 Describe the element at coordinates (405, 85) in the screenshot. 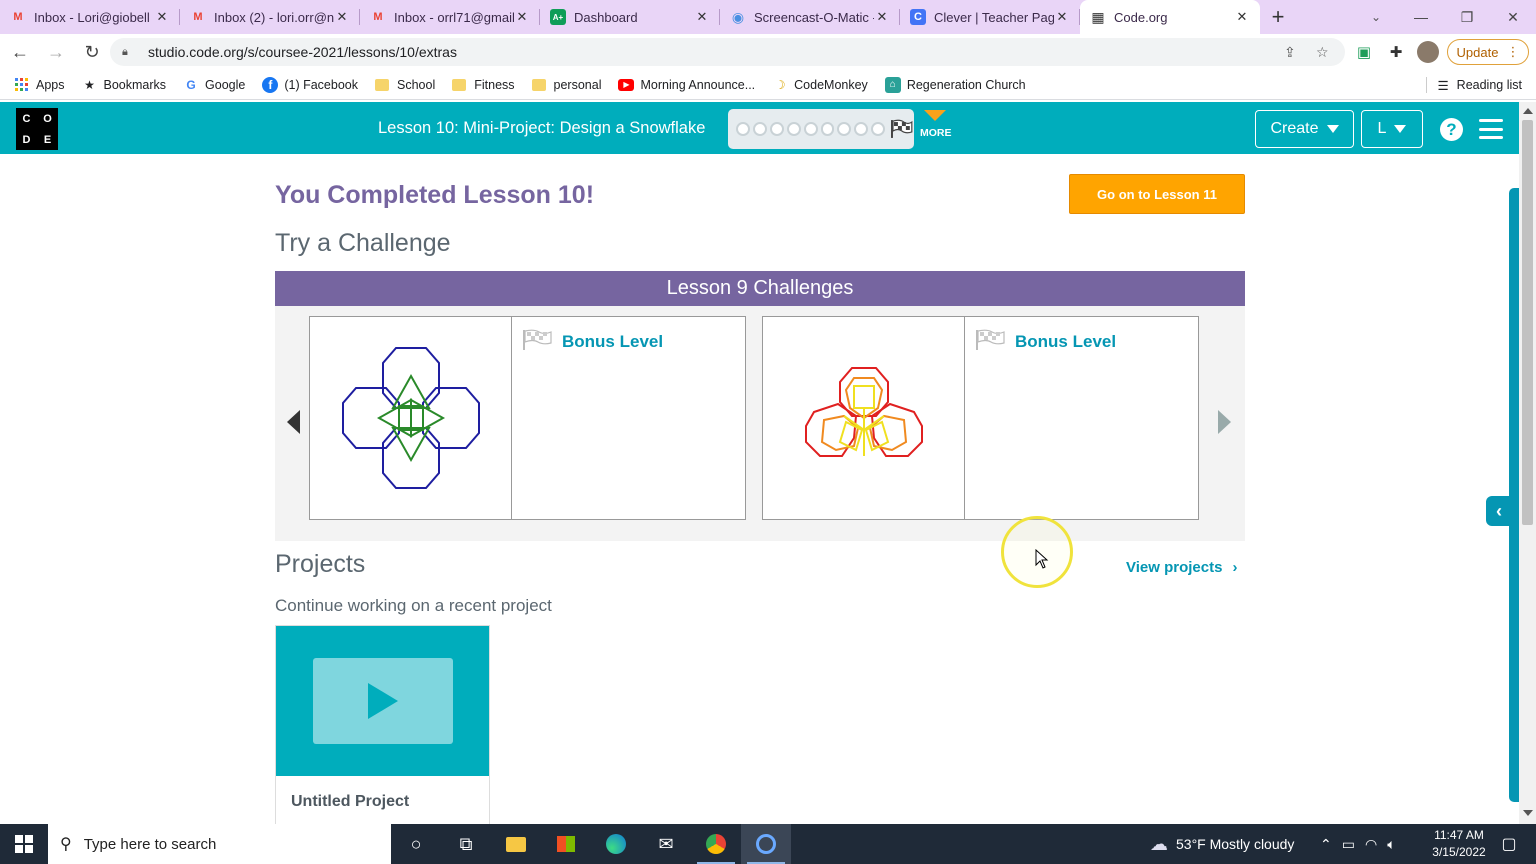

I see `bookmark-school: School` at that location.